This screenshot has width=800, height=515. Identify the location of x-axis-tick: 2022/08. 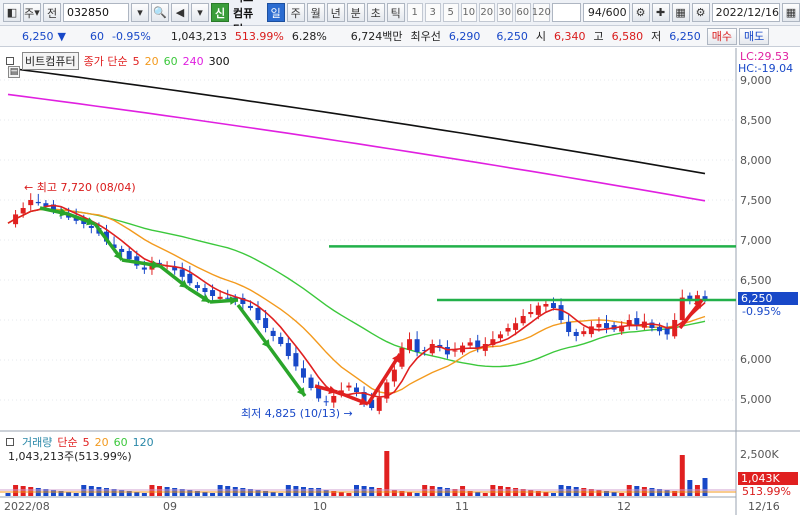
(27, 506).